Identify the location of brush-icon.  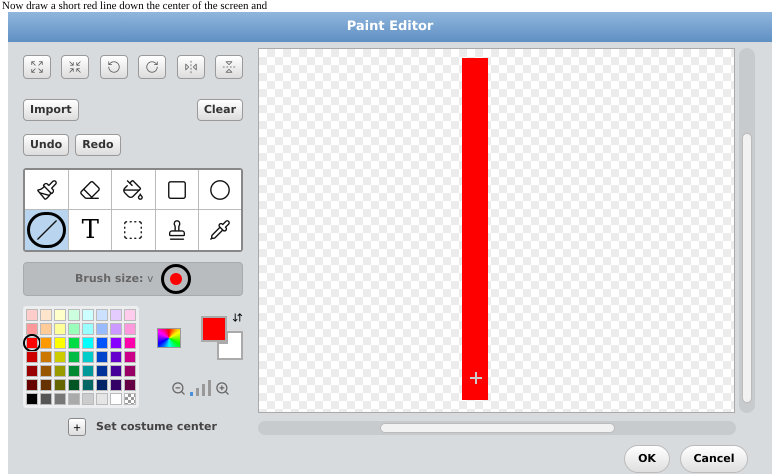
(47, 189).